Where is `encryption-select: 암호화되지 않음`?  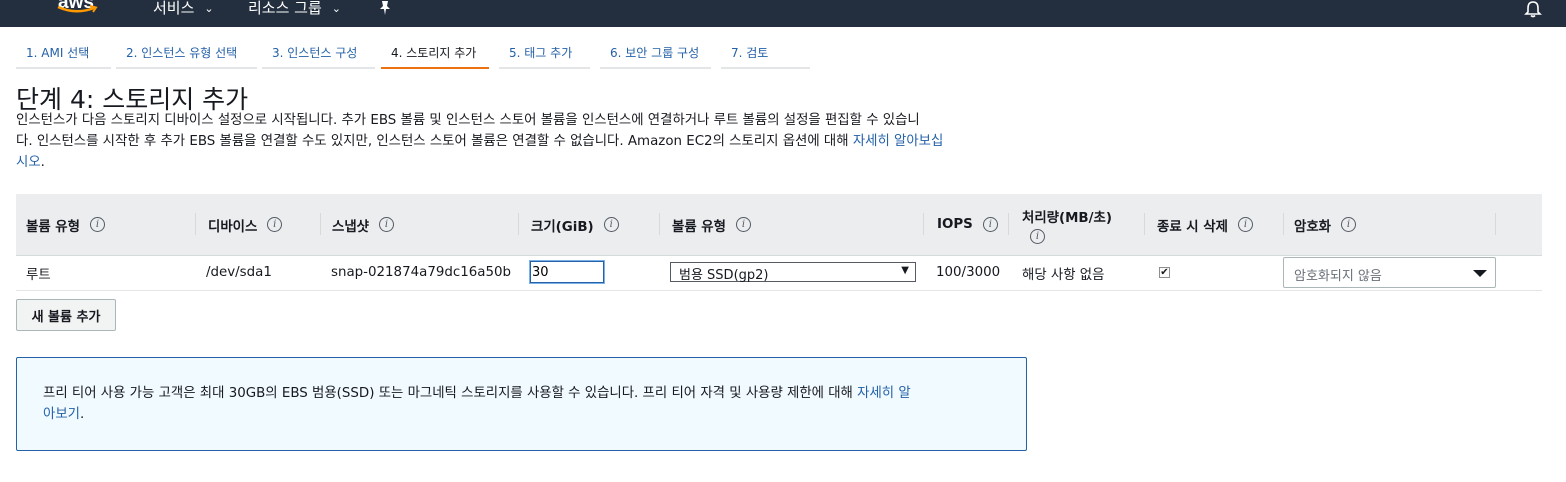 encryption-select: 암호화되지 않음 is located at coordinates (1389, 272).